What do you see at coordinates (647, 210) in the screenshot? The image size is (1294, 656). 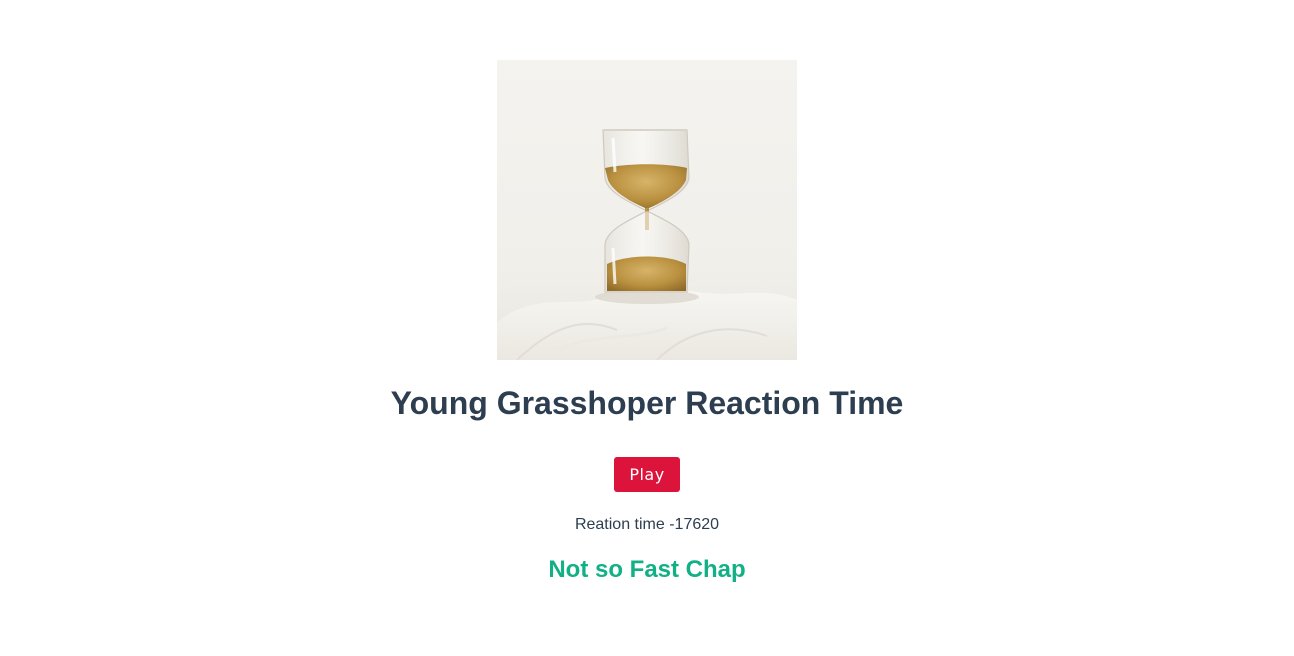 I see `hourglass-image` at bounding box center [647, 210].